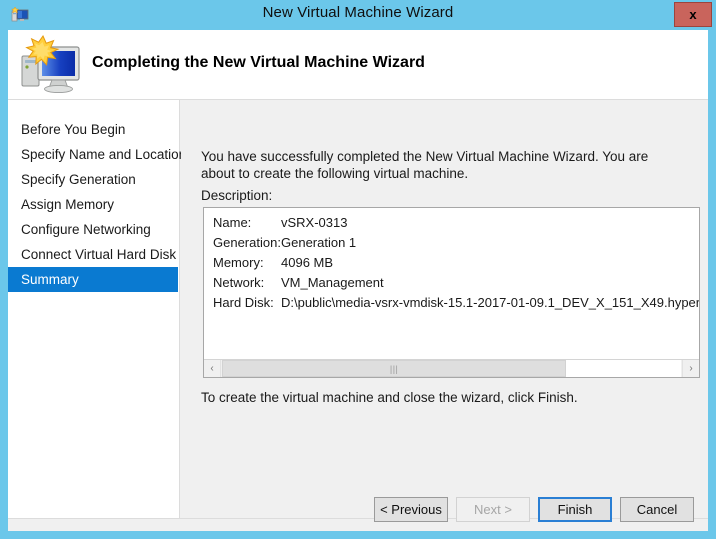 The height and width of the screenshot is (539, 716). What do you see at coordinates (50, 65) in the screenshot?
I see `computer-star-icon` at bounding box center [50, 65].